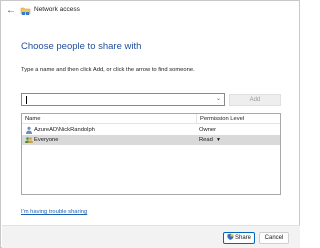 This screenshot has height=248, width=320. Describe the element at coordinates (151, 119) in the screenshot. I see `list-header: Name Permission Level` at that location.